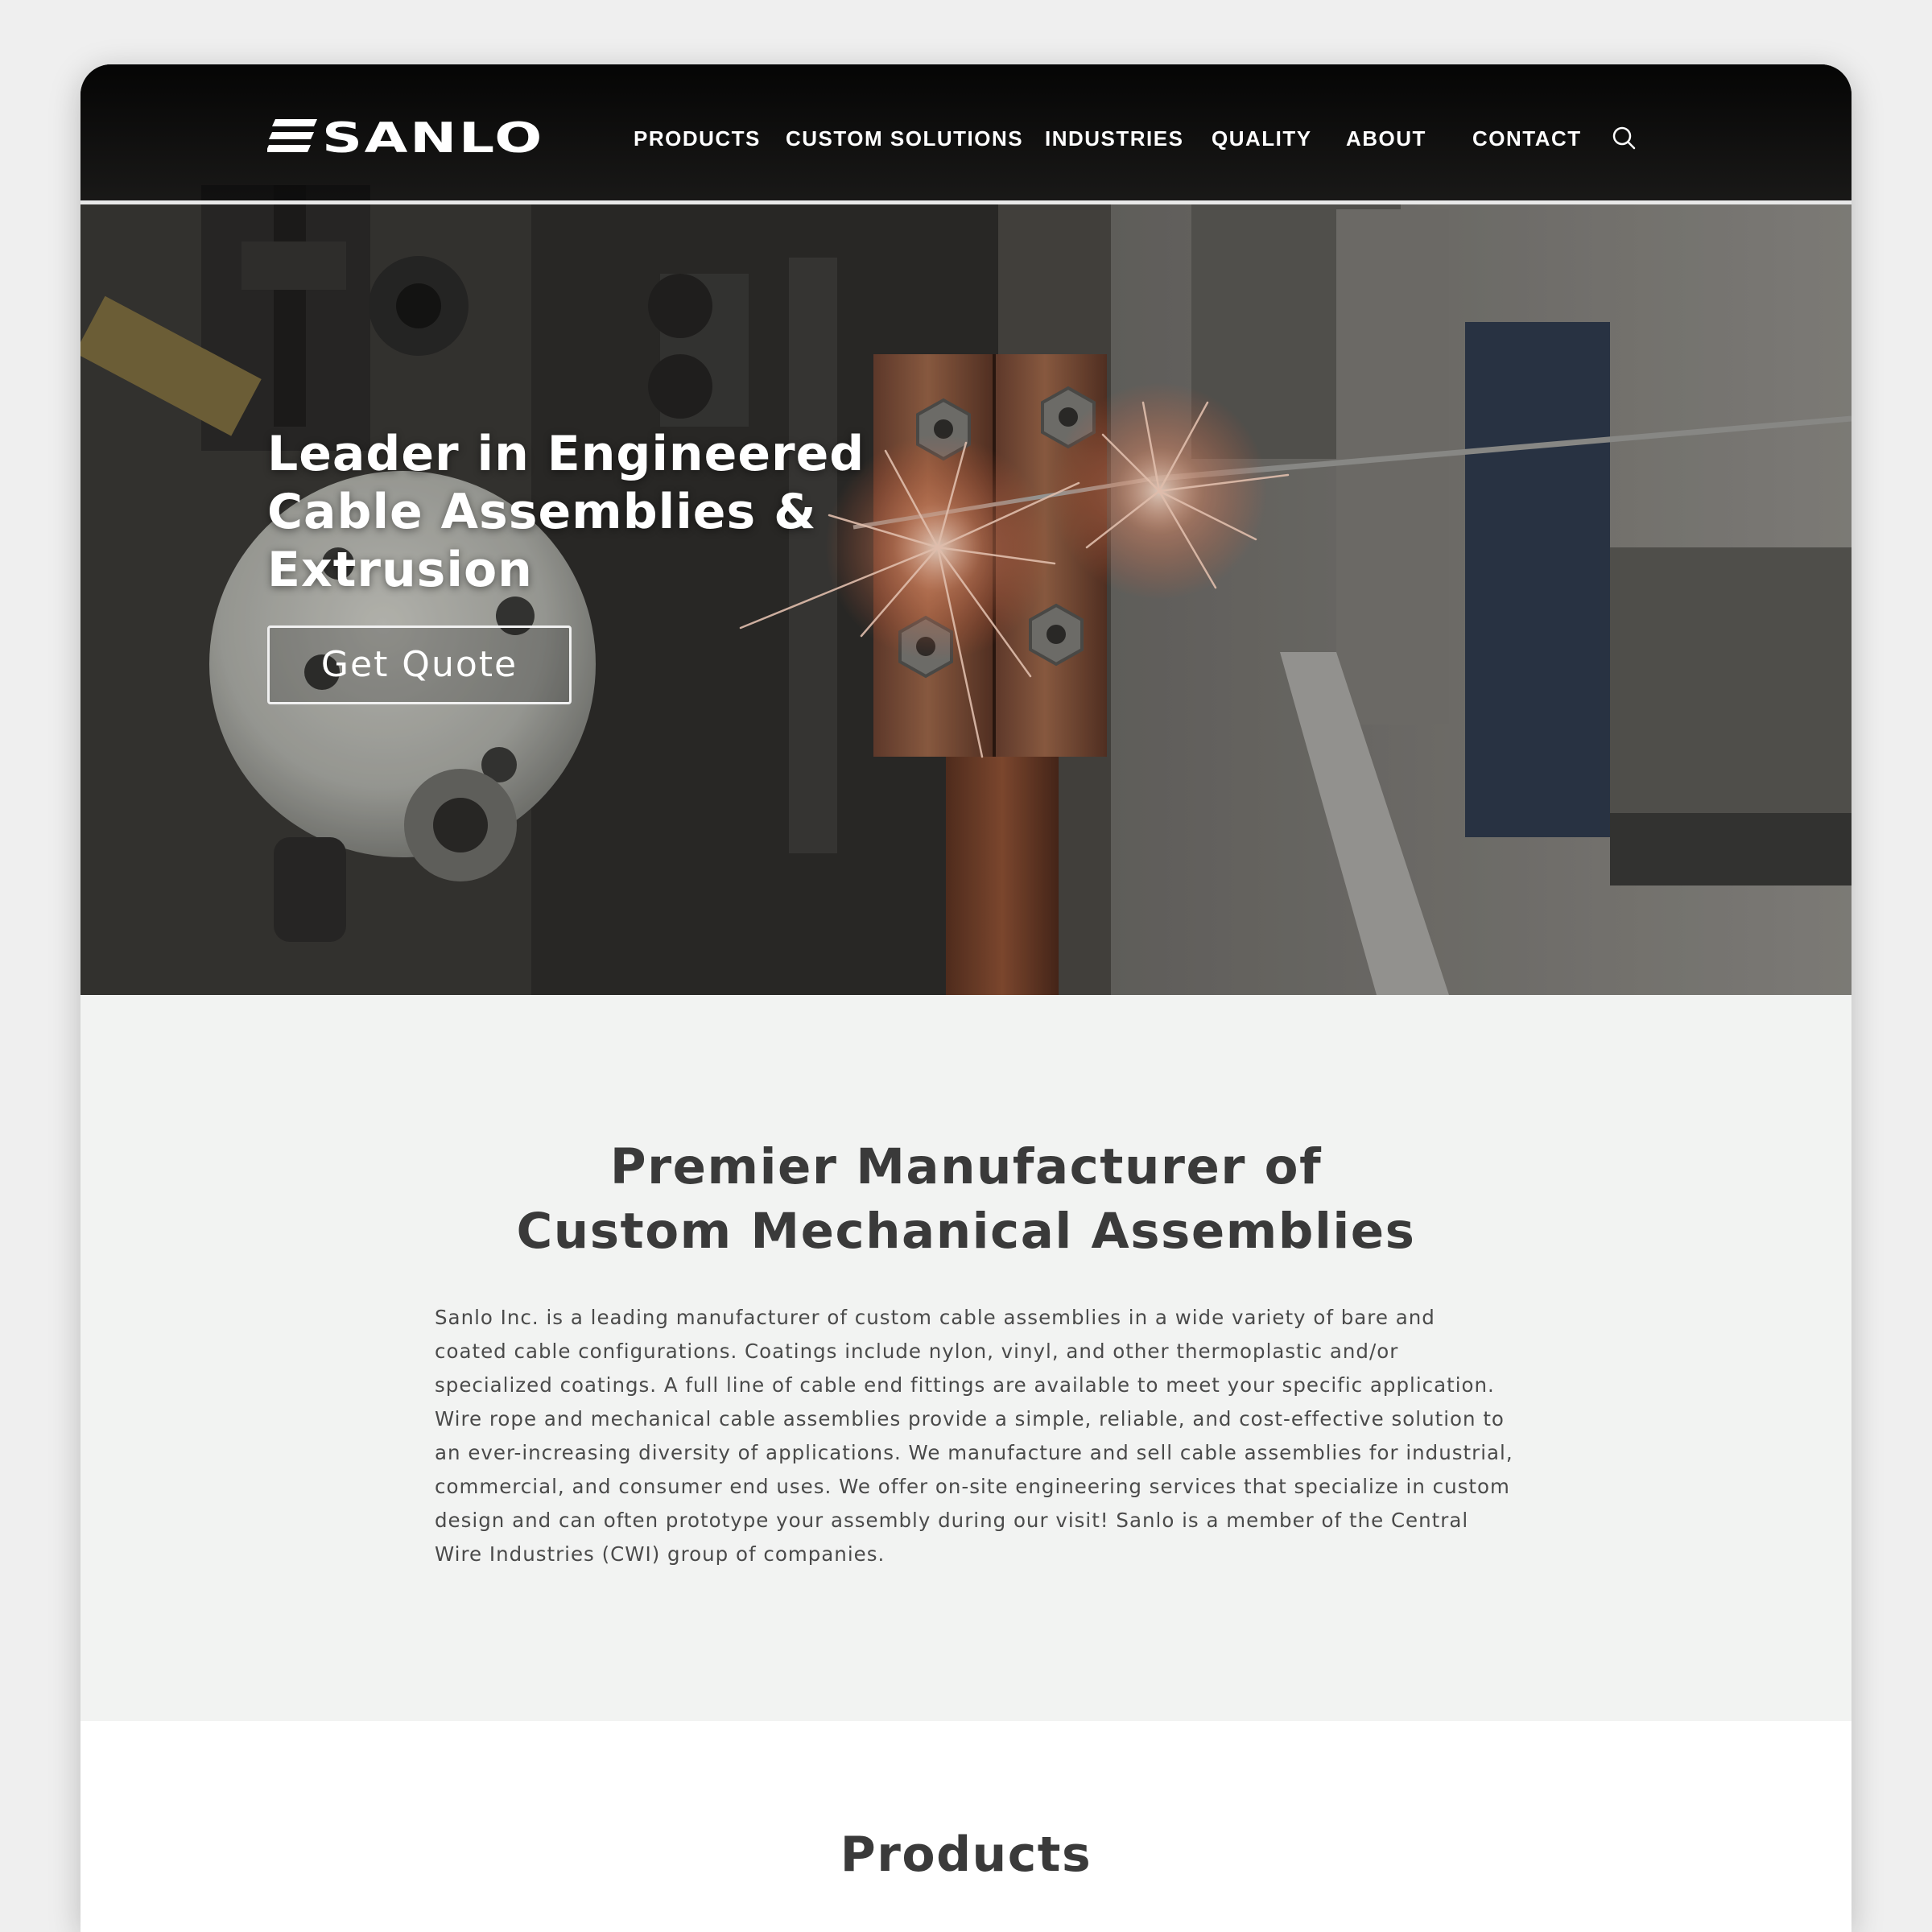  Describe the element at coordinates (966, 202) in the screenshot. I see `header-divider` at that location.